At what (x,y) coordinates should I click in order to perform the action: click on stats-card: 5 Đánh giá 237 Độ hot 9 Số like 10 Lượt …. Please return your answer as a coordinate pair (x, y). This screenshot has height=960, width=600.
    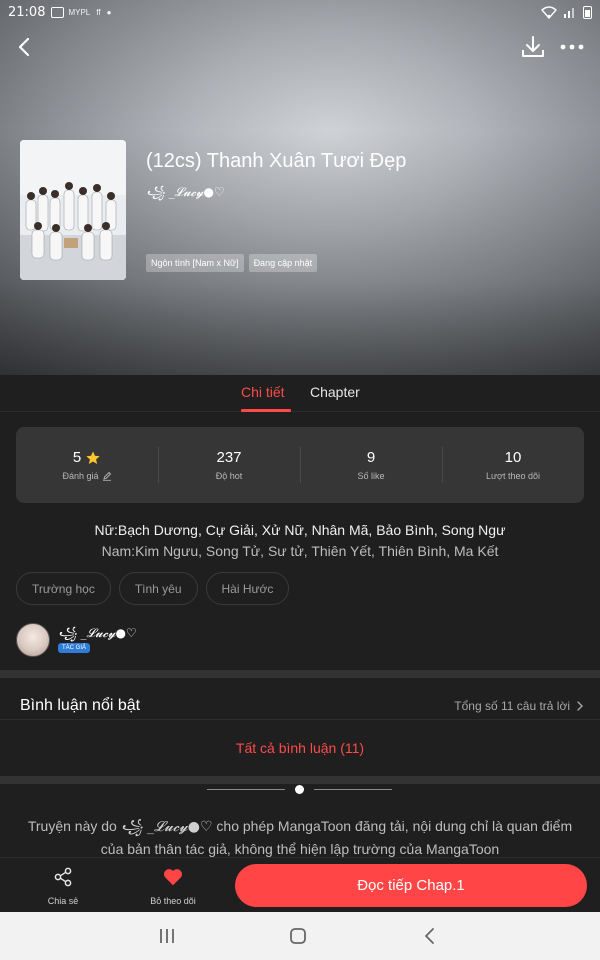
    Looking at the image, I should click on (300, 465).